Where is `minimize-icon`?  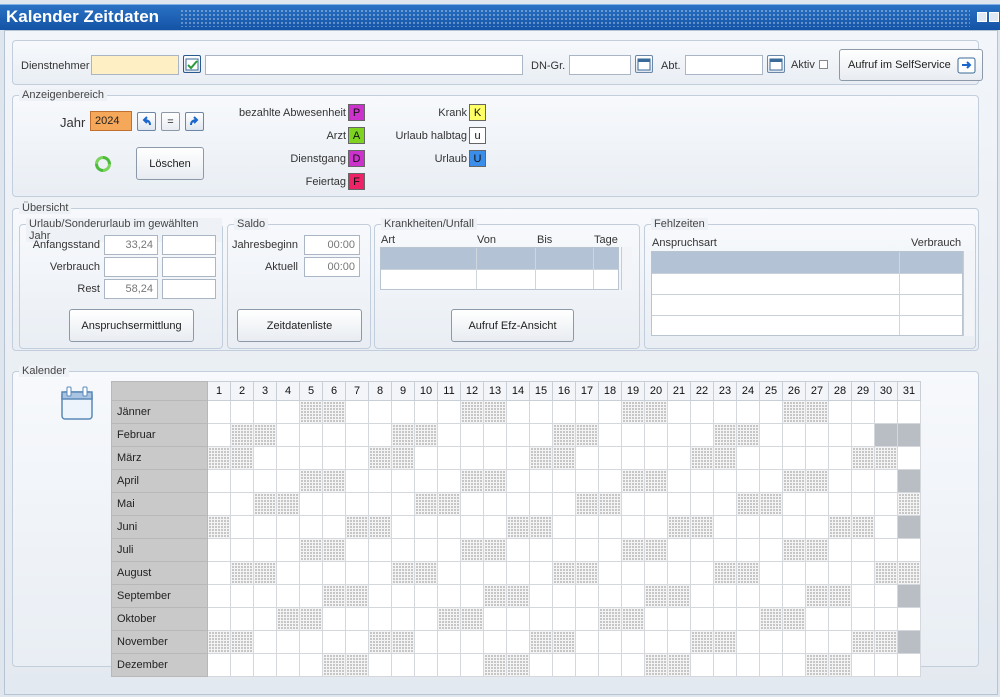
minimize-icon is located at coordinates (982, 17).